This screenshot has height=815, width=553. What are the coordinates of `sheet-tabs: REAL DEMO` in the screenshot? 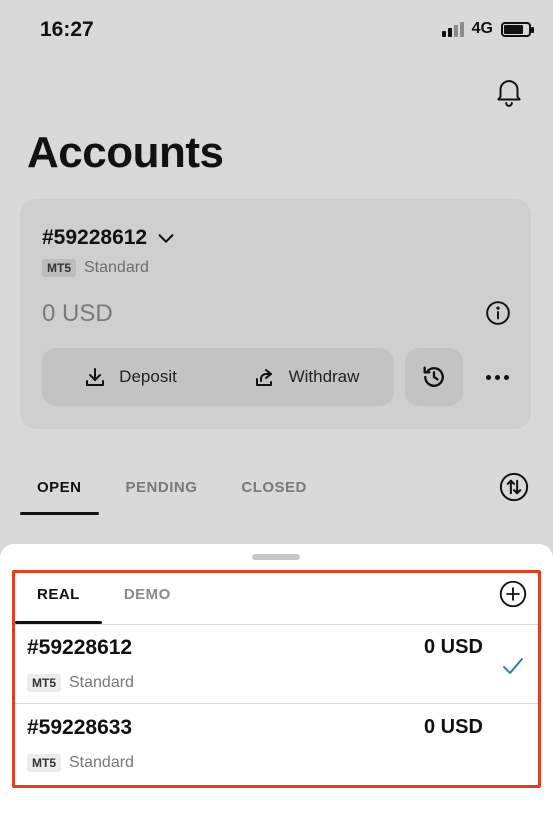 It's located at (104, 599).